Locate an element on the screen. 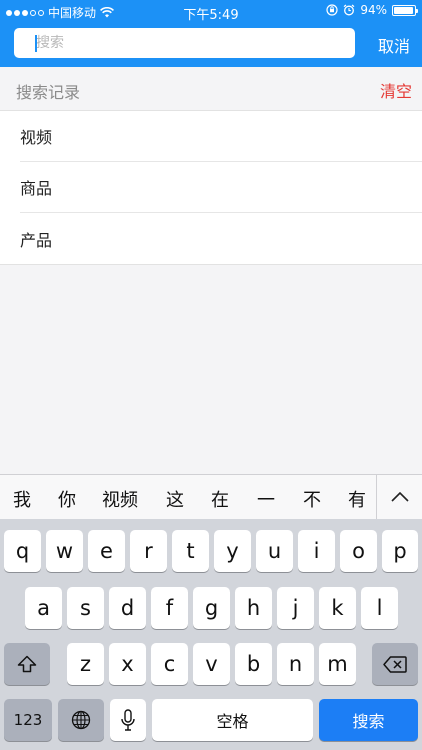 Image resolution: width=422 pixels, height=750 pixels. shift-icon is located at coordinates (27, 664).